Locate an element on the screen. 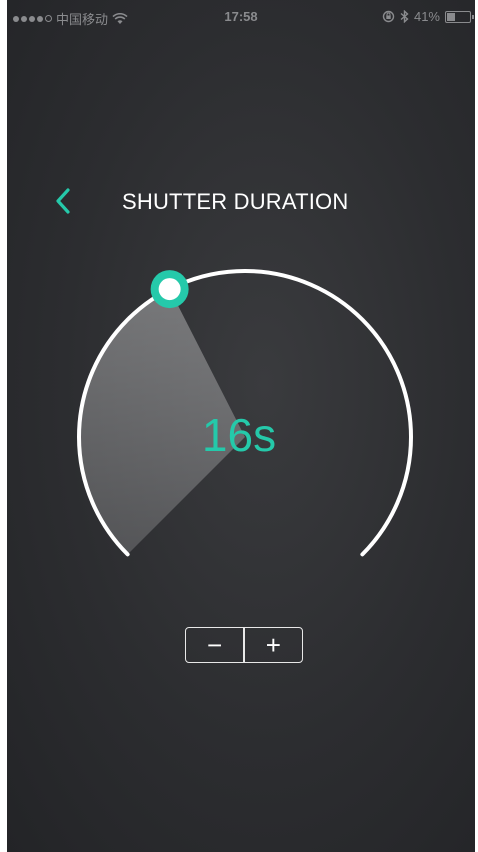 The height and width of the screenshot is (852, 478). back-button is located at coordinates (64, 201).